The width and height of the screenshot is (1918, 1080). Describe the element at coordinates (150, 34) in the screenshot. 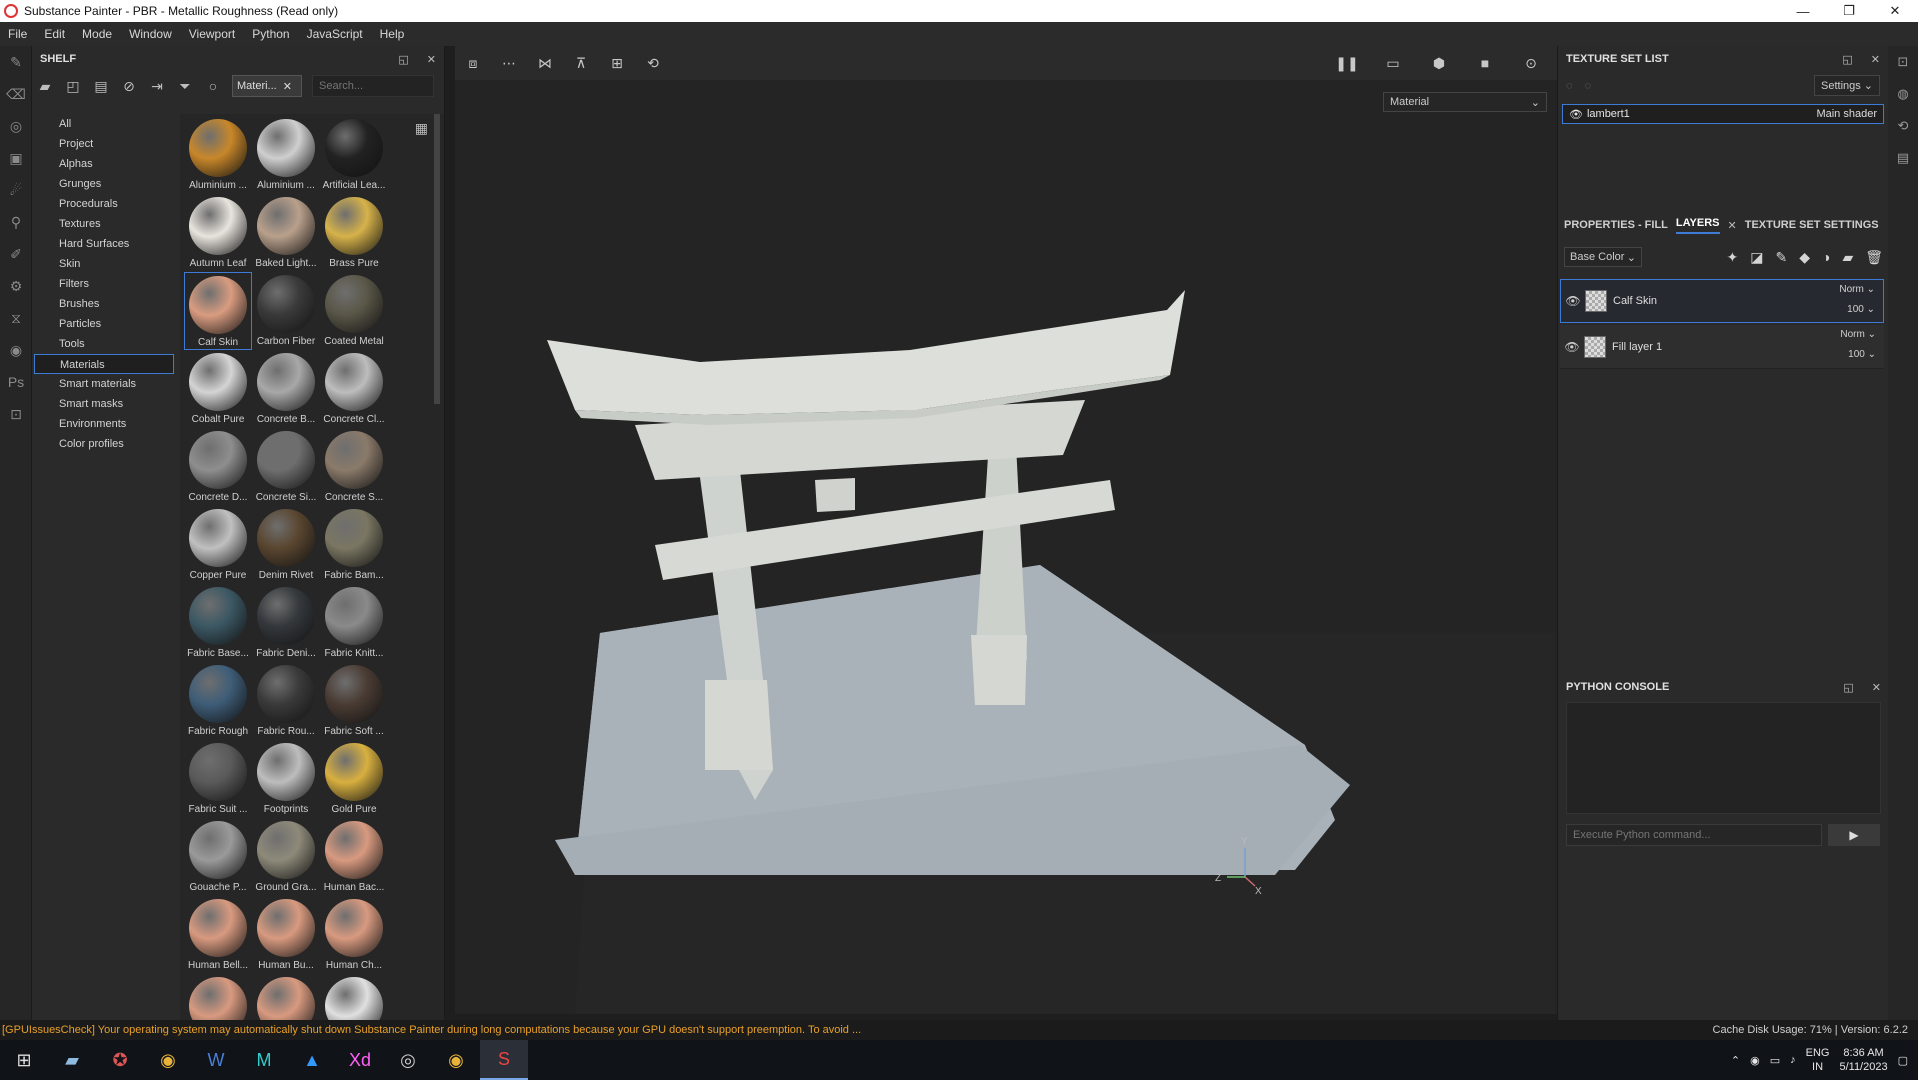

I see `menu-window: Window` at that location.